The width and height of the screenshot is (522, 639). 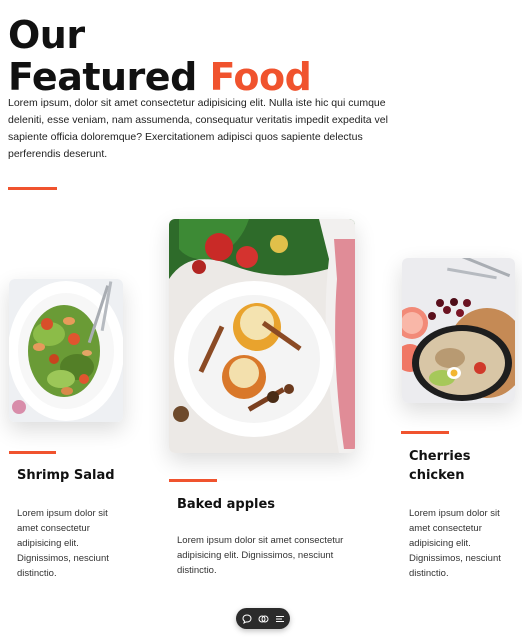 I want to click on cherries-chicken-image, so click(x=458, y=330).